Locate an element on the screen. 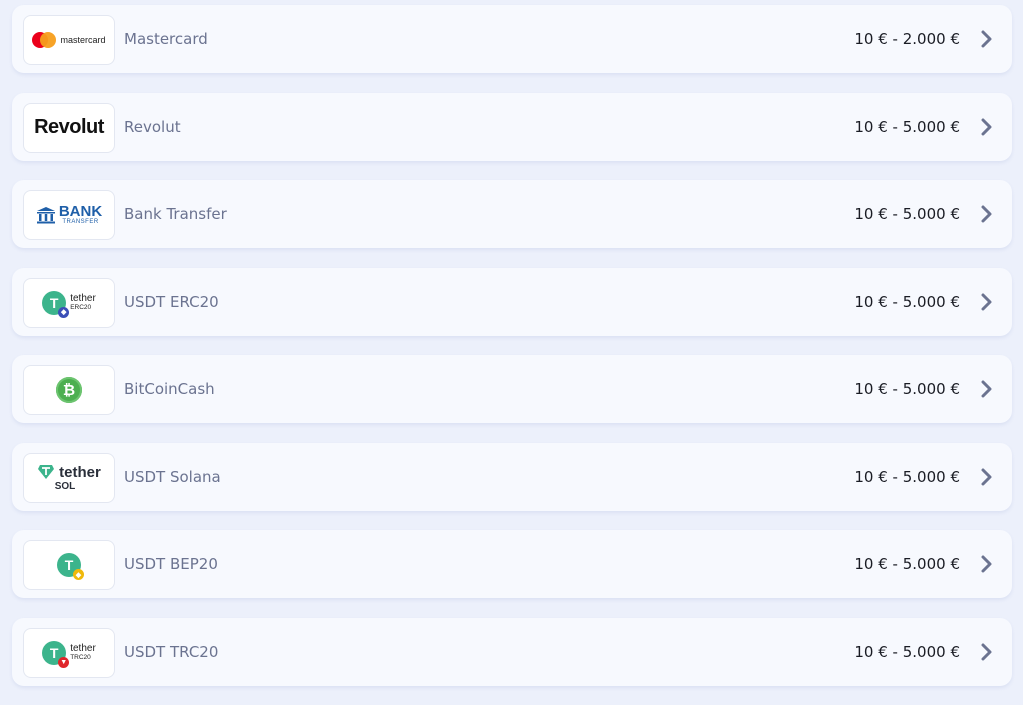  tether-erc20-logo: T ◆ tether ERC20 is located at coordinates (69, 302).